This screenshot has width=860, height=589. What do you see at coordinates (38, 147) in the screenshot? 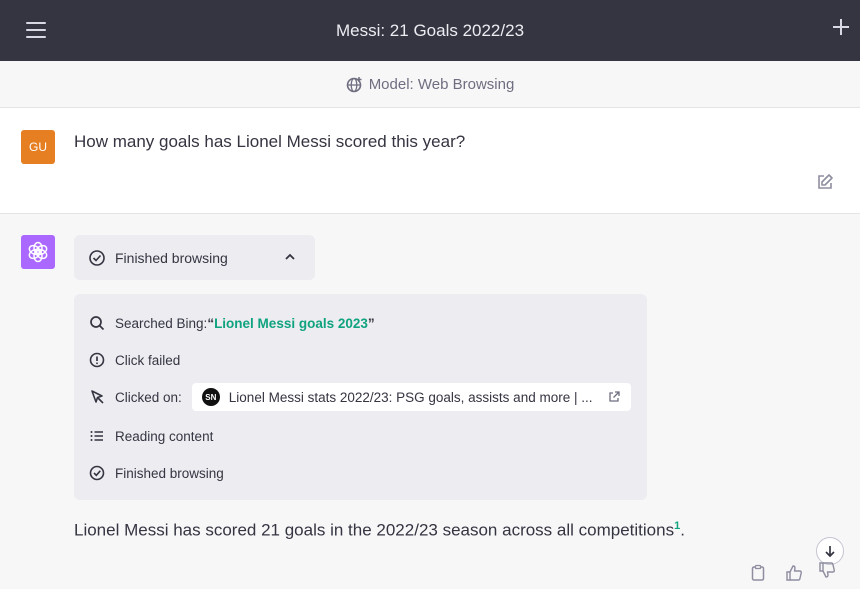
I see `avatar: GU` at bounding box center [38, 147].